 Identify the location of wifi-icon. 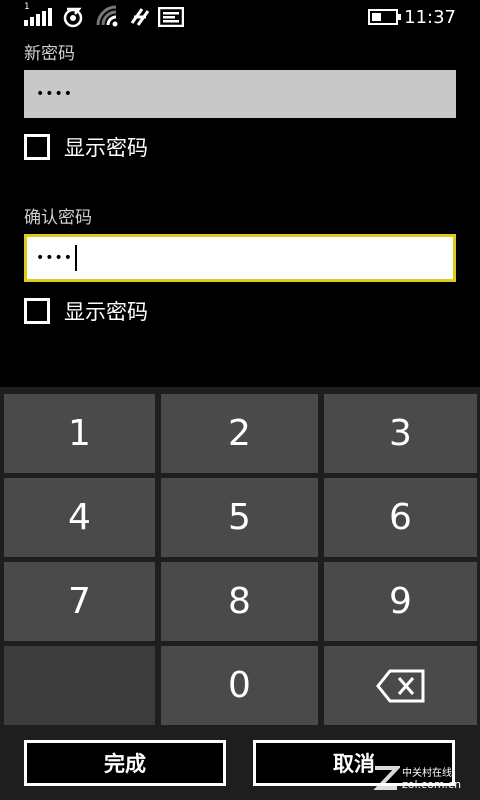
(107, 16).